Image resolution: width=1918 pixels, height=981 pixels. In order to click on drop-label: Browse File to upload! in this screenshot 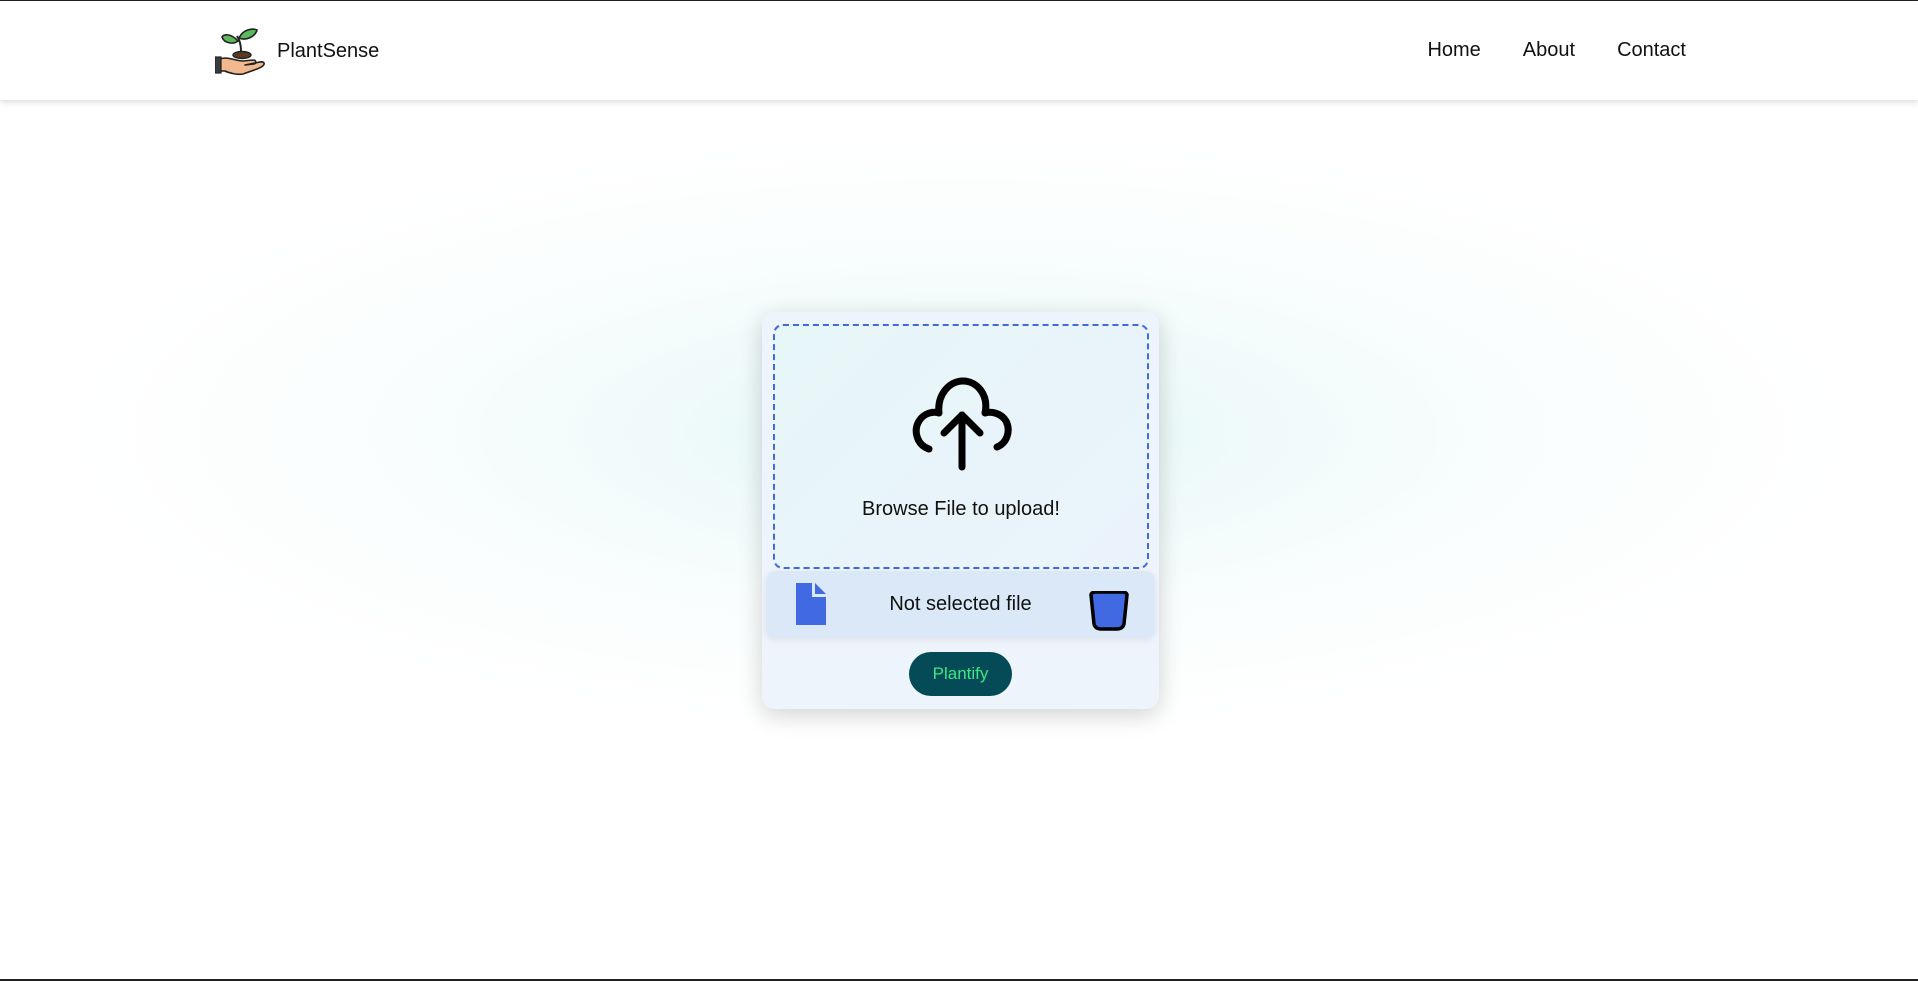, I will do `click(961, 509)`.